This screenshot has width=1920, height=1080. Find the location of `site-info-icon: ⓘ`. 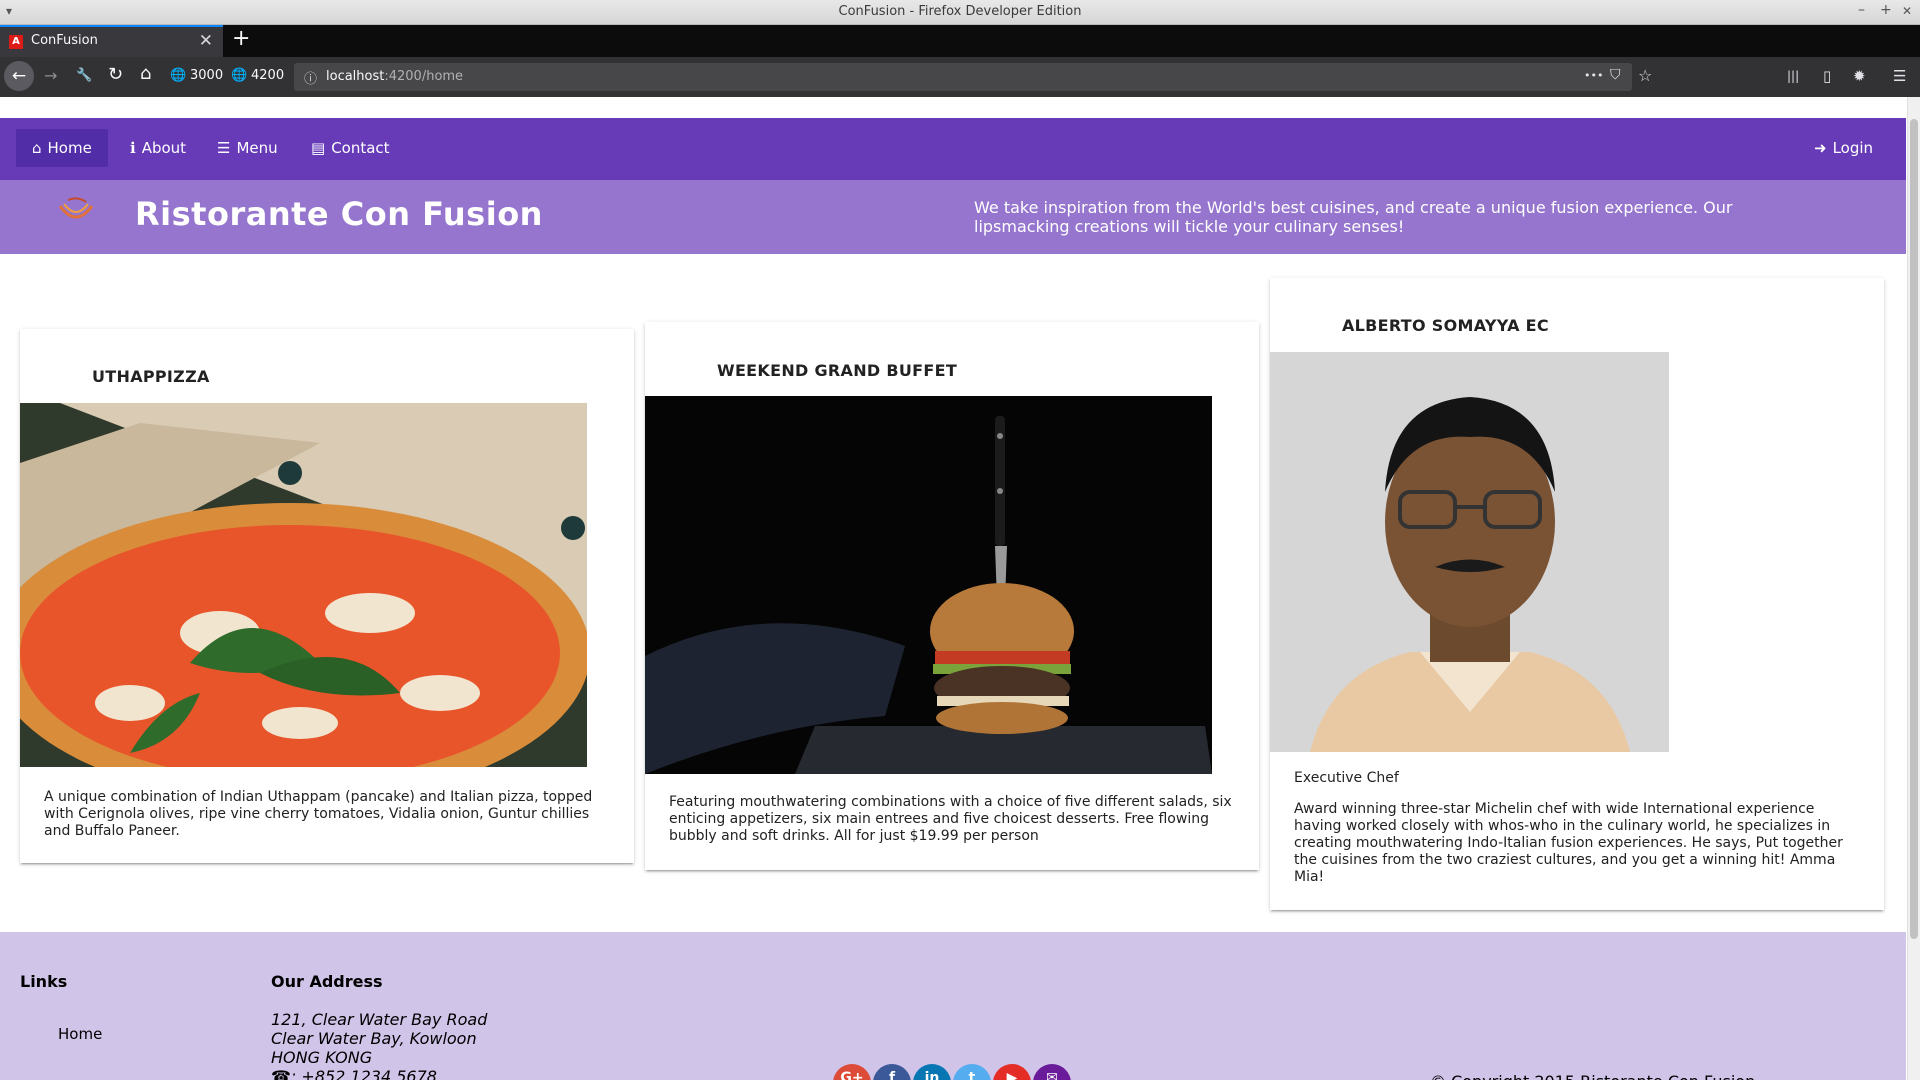

site-info-icon: ⓘ is located at coordinates (310, 77).